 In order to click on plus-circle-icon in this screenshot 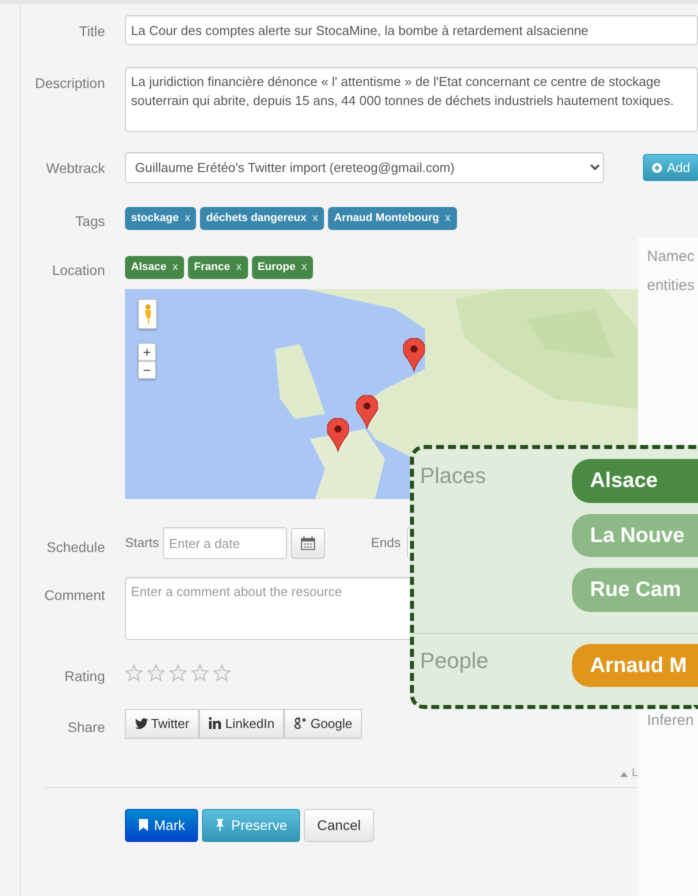, I will do `click(657, 167)`.